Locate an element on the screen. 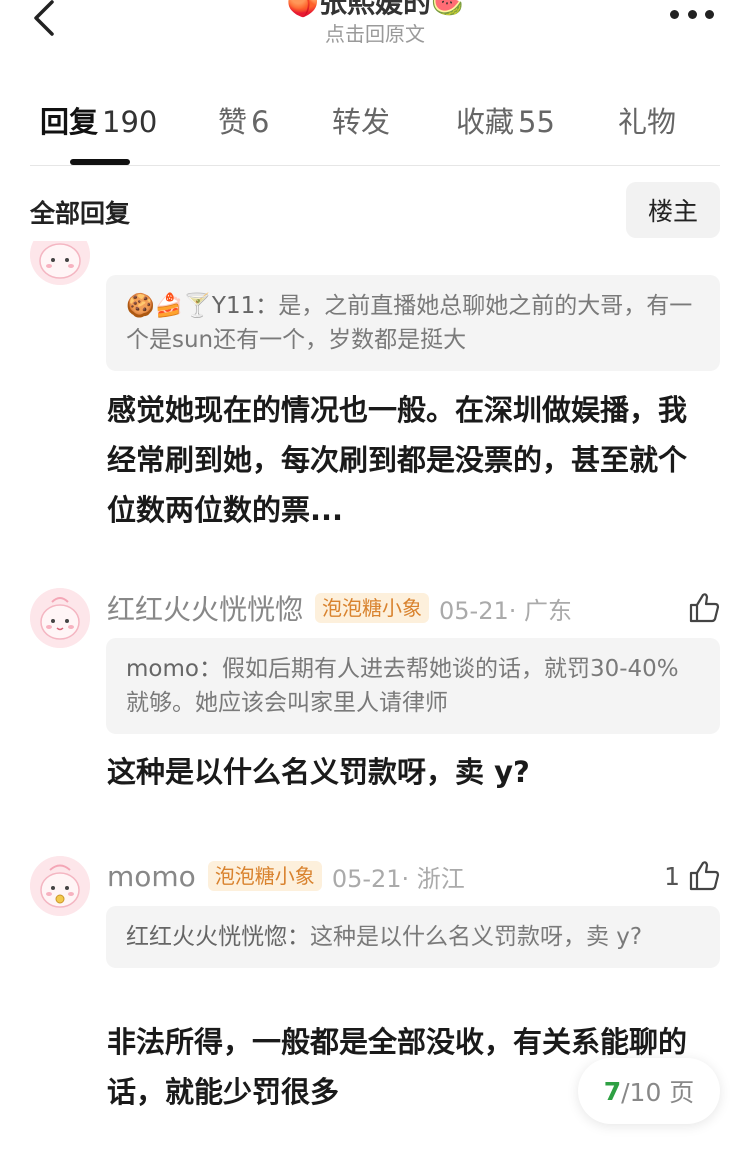 This screenshot has width=750, height=1166. reply-time-location: 05-21· 广东 is located at coordinates (506, 610).